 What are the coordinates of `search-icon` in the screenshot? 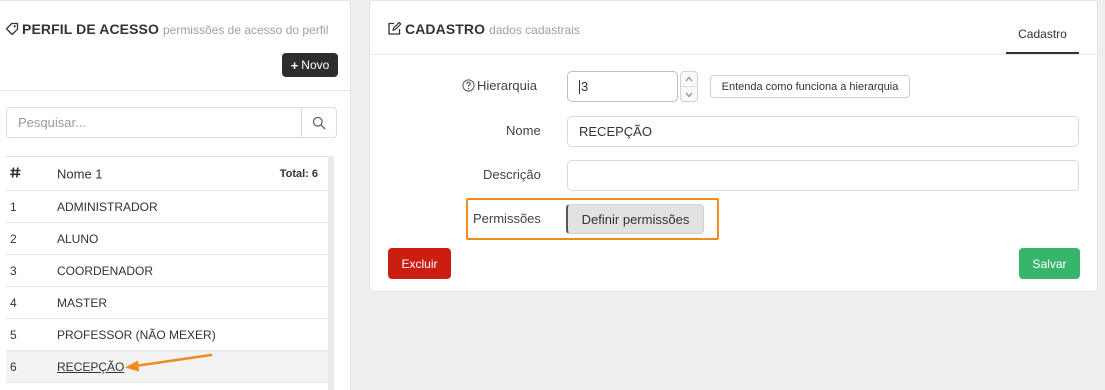 It's located at (319, 123).